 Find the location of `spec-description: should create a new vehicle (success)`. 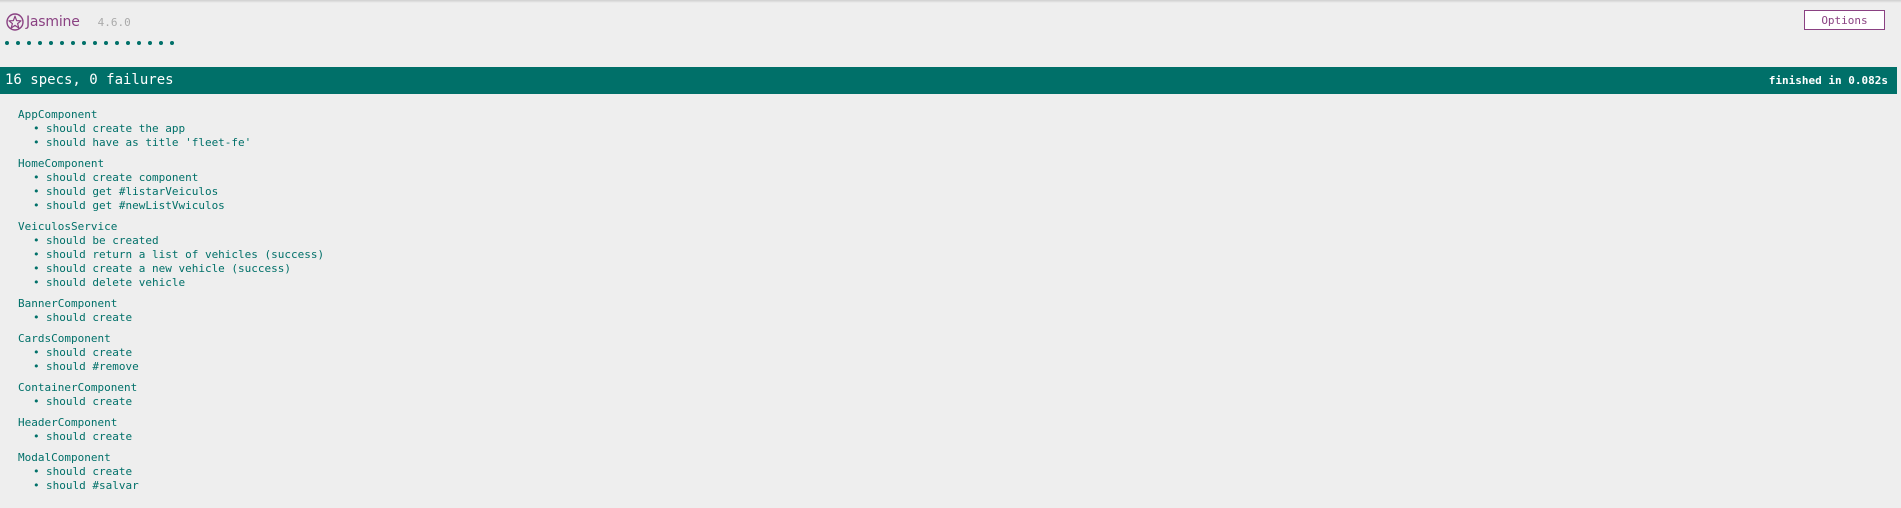

spec-description: should create a new vehicle (success) is located at coordinates (168, 268).